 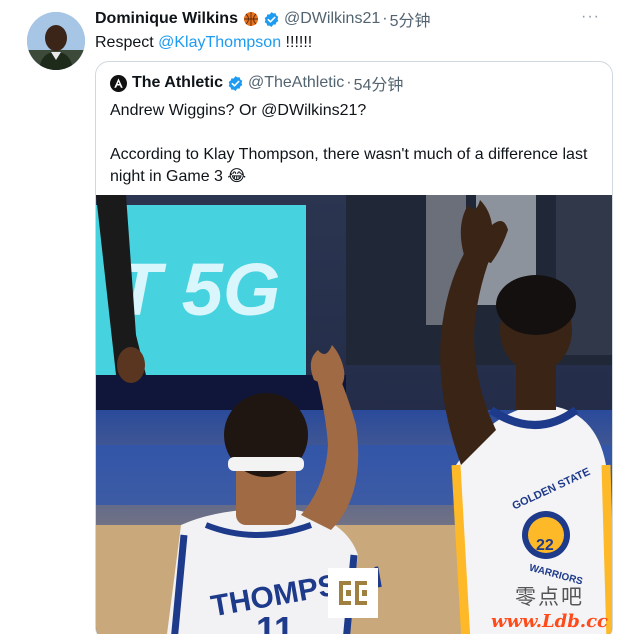 What do you see at coordinates (275, 621) in the screenshot?
I see `jersey-number-text: 11` at bounding box center [275, 621].